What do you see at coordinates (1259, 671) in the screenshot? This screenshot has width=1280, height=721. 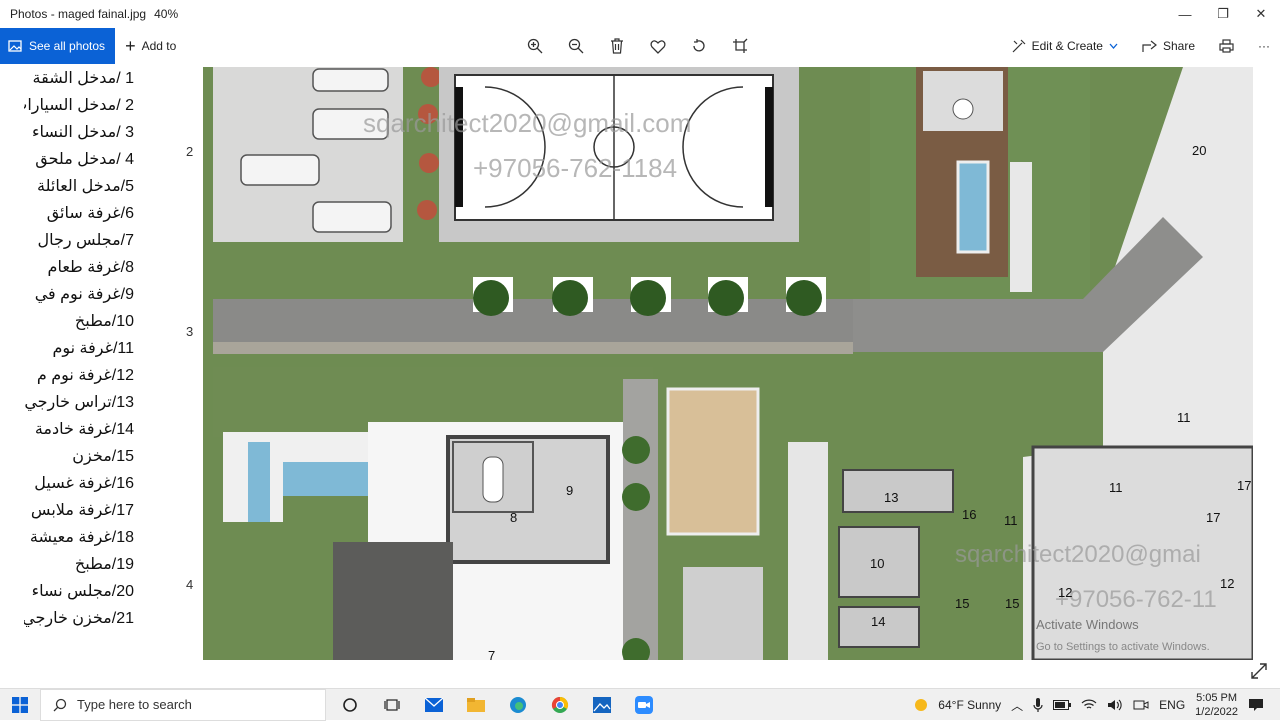 I see `fullscreen-icon` at bounding box center [1259, 671].